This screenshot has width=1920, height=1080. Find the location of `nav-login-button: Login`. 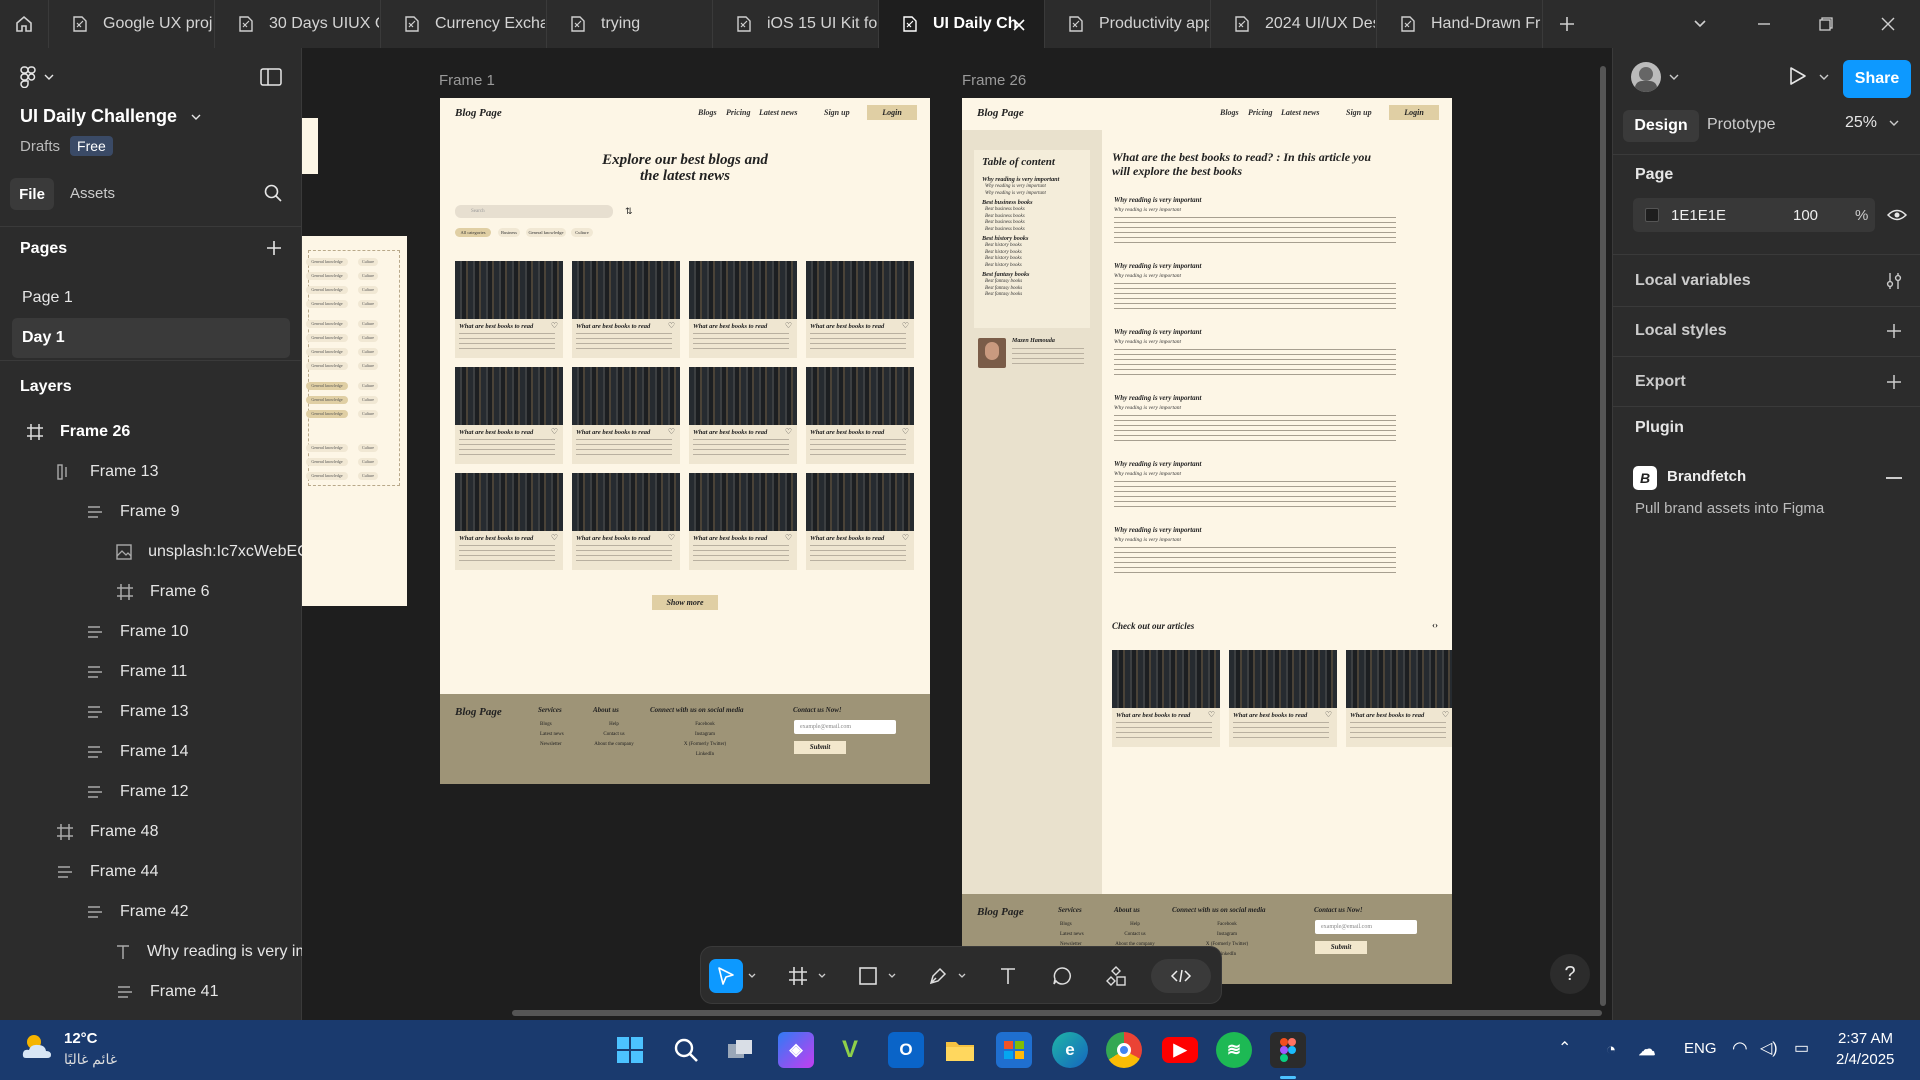

nav-login-button: Login is located at coordinates (892, 112).